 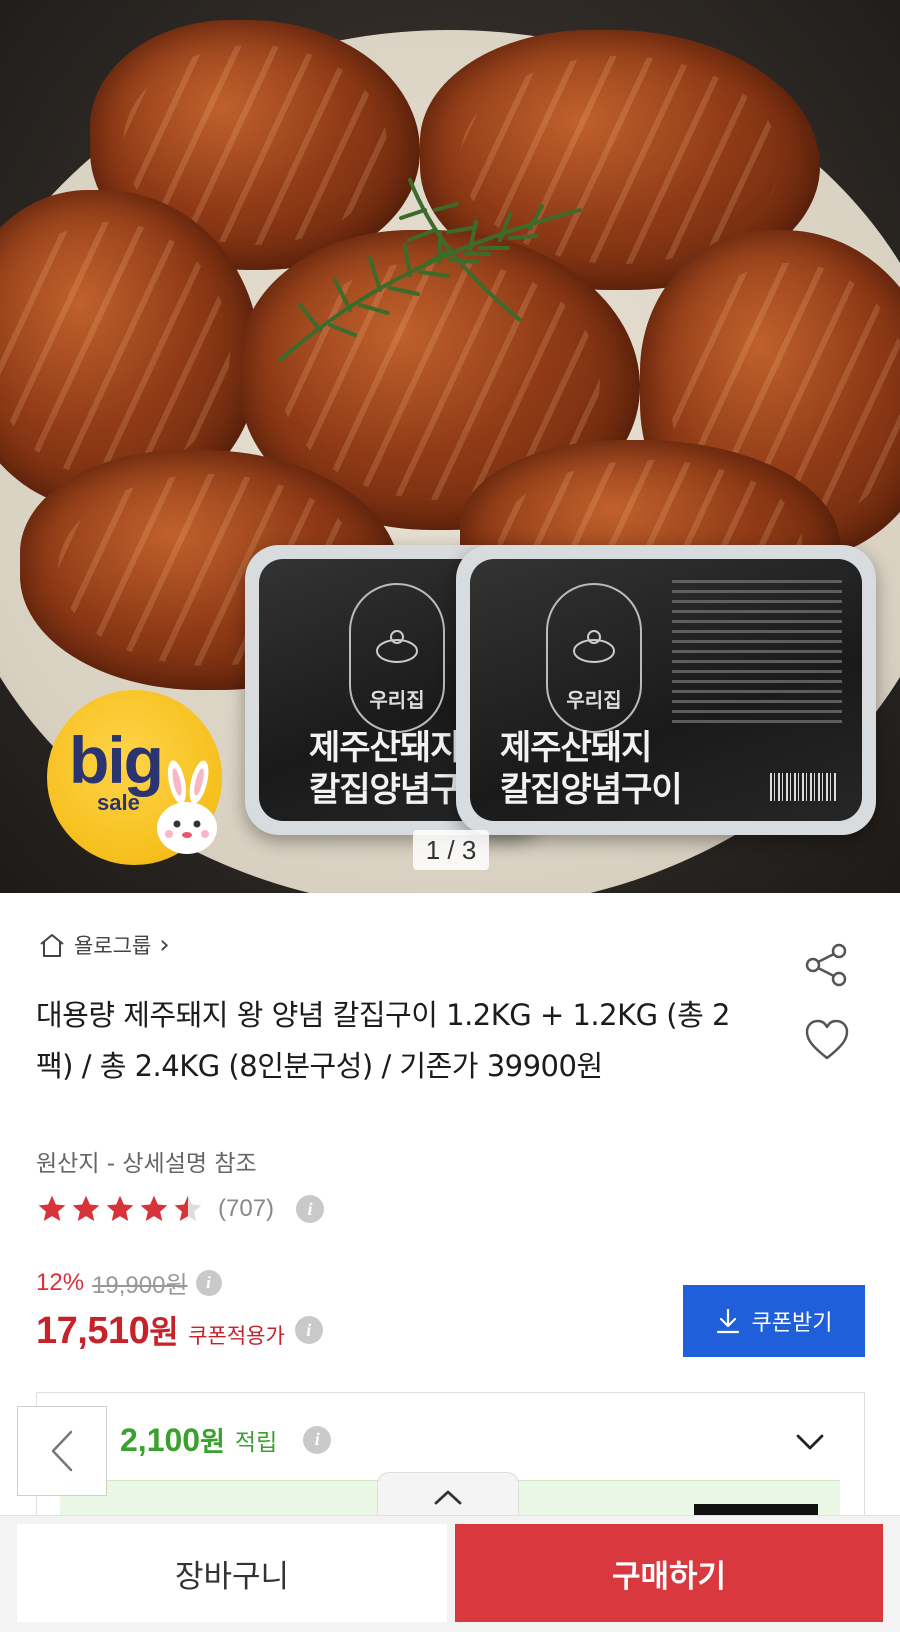 I want to click on chevron-right-icon: ›, so click(x=164, y=945).